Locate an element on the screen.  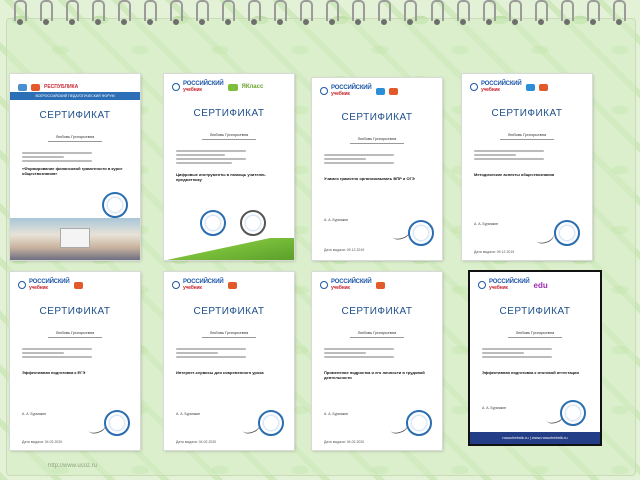
certificate-topic: Методические аспекты обществознания is located at coordinates (514, 174).